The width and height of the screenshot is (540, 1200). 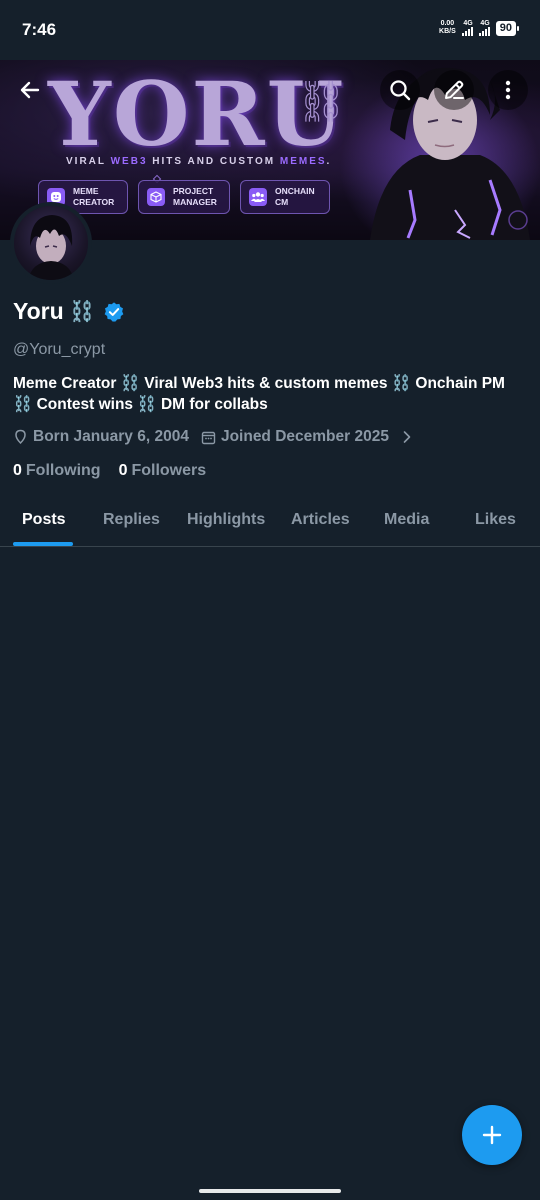 I want to click on network-speed-unit: KB/S, so click(x=447, y=31).